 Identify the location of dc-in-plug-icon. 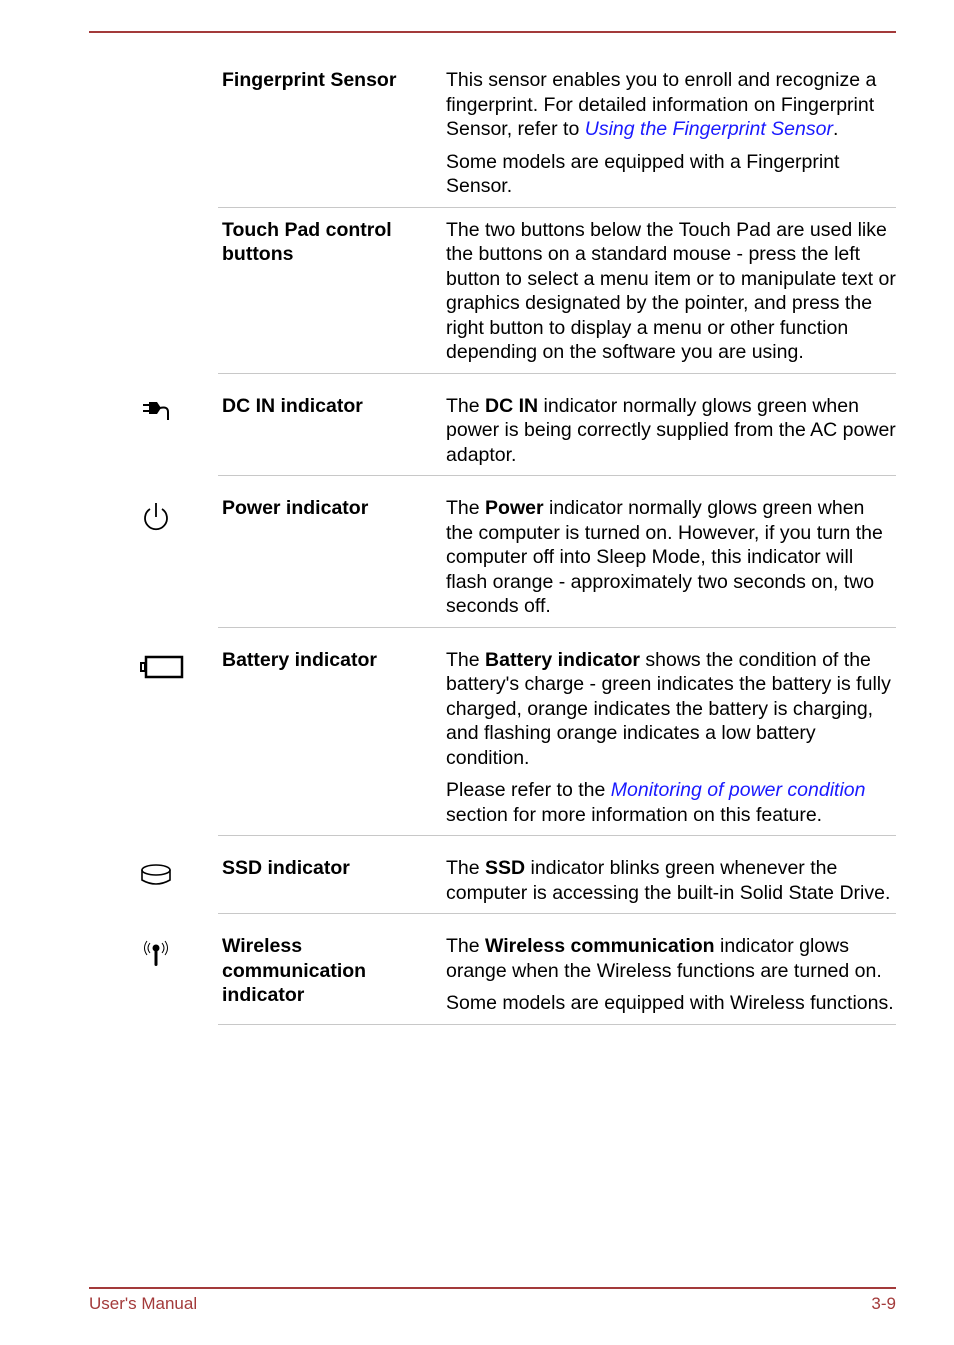
(158, 415).